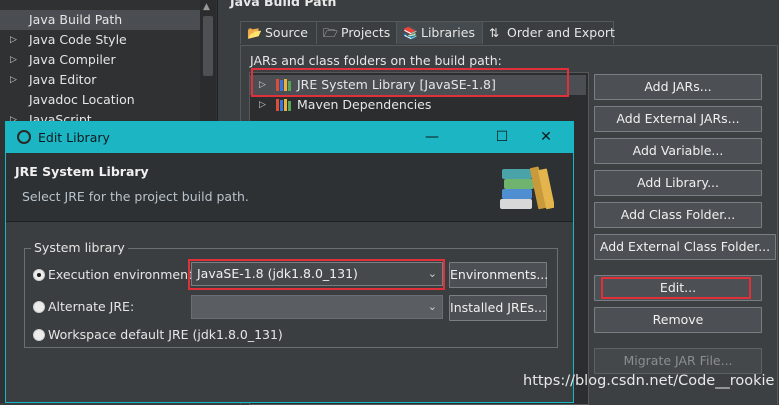 Image resolution: width=779 pixels, height=405 pixels. What do you see at coordinates (82, 99) in the screenshot?
I see `nav-item-label: Javadoc Location` at bounding box center [82, 99].